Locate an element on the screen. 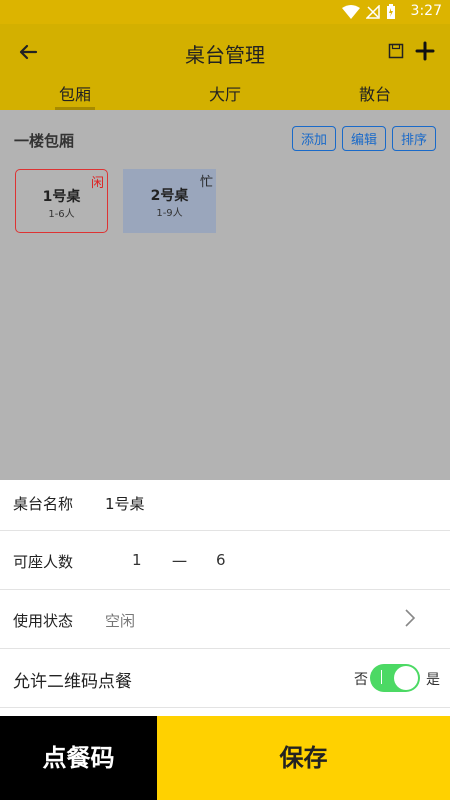  no-signal-icon is located at coordinates (373, 12).